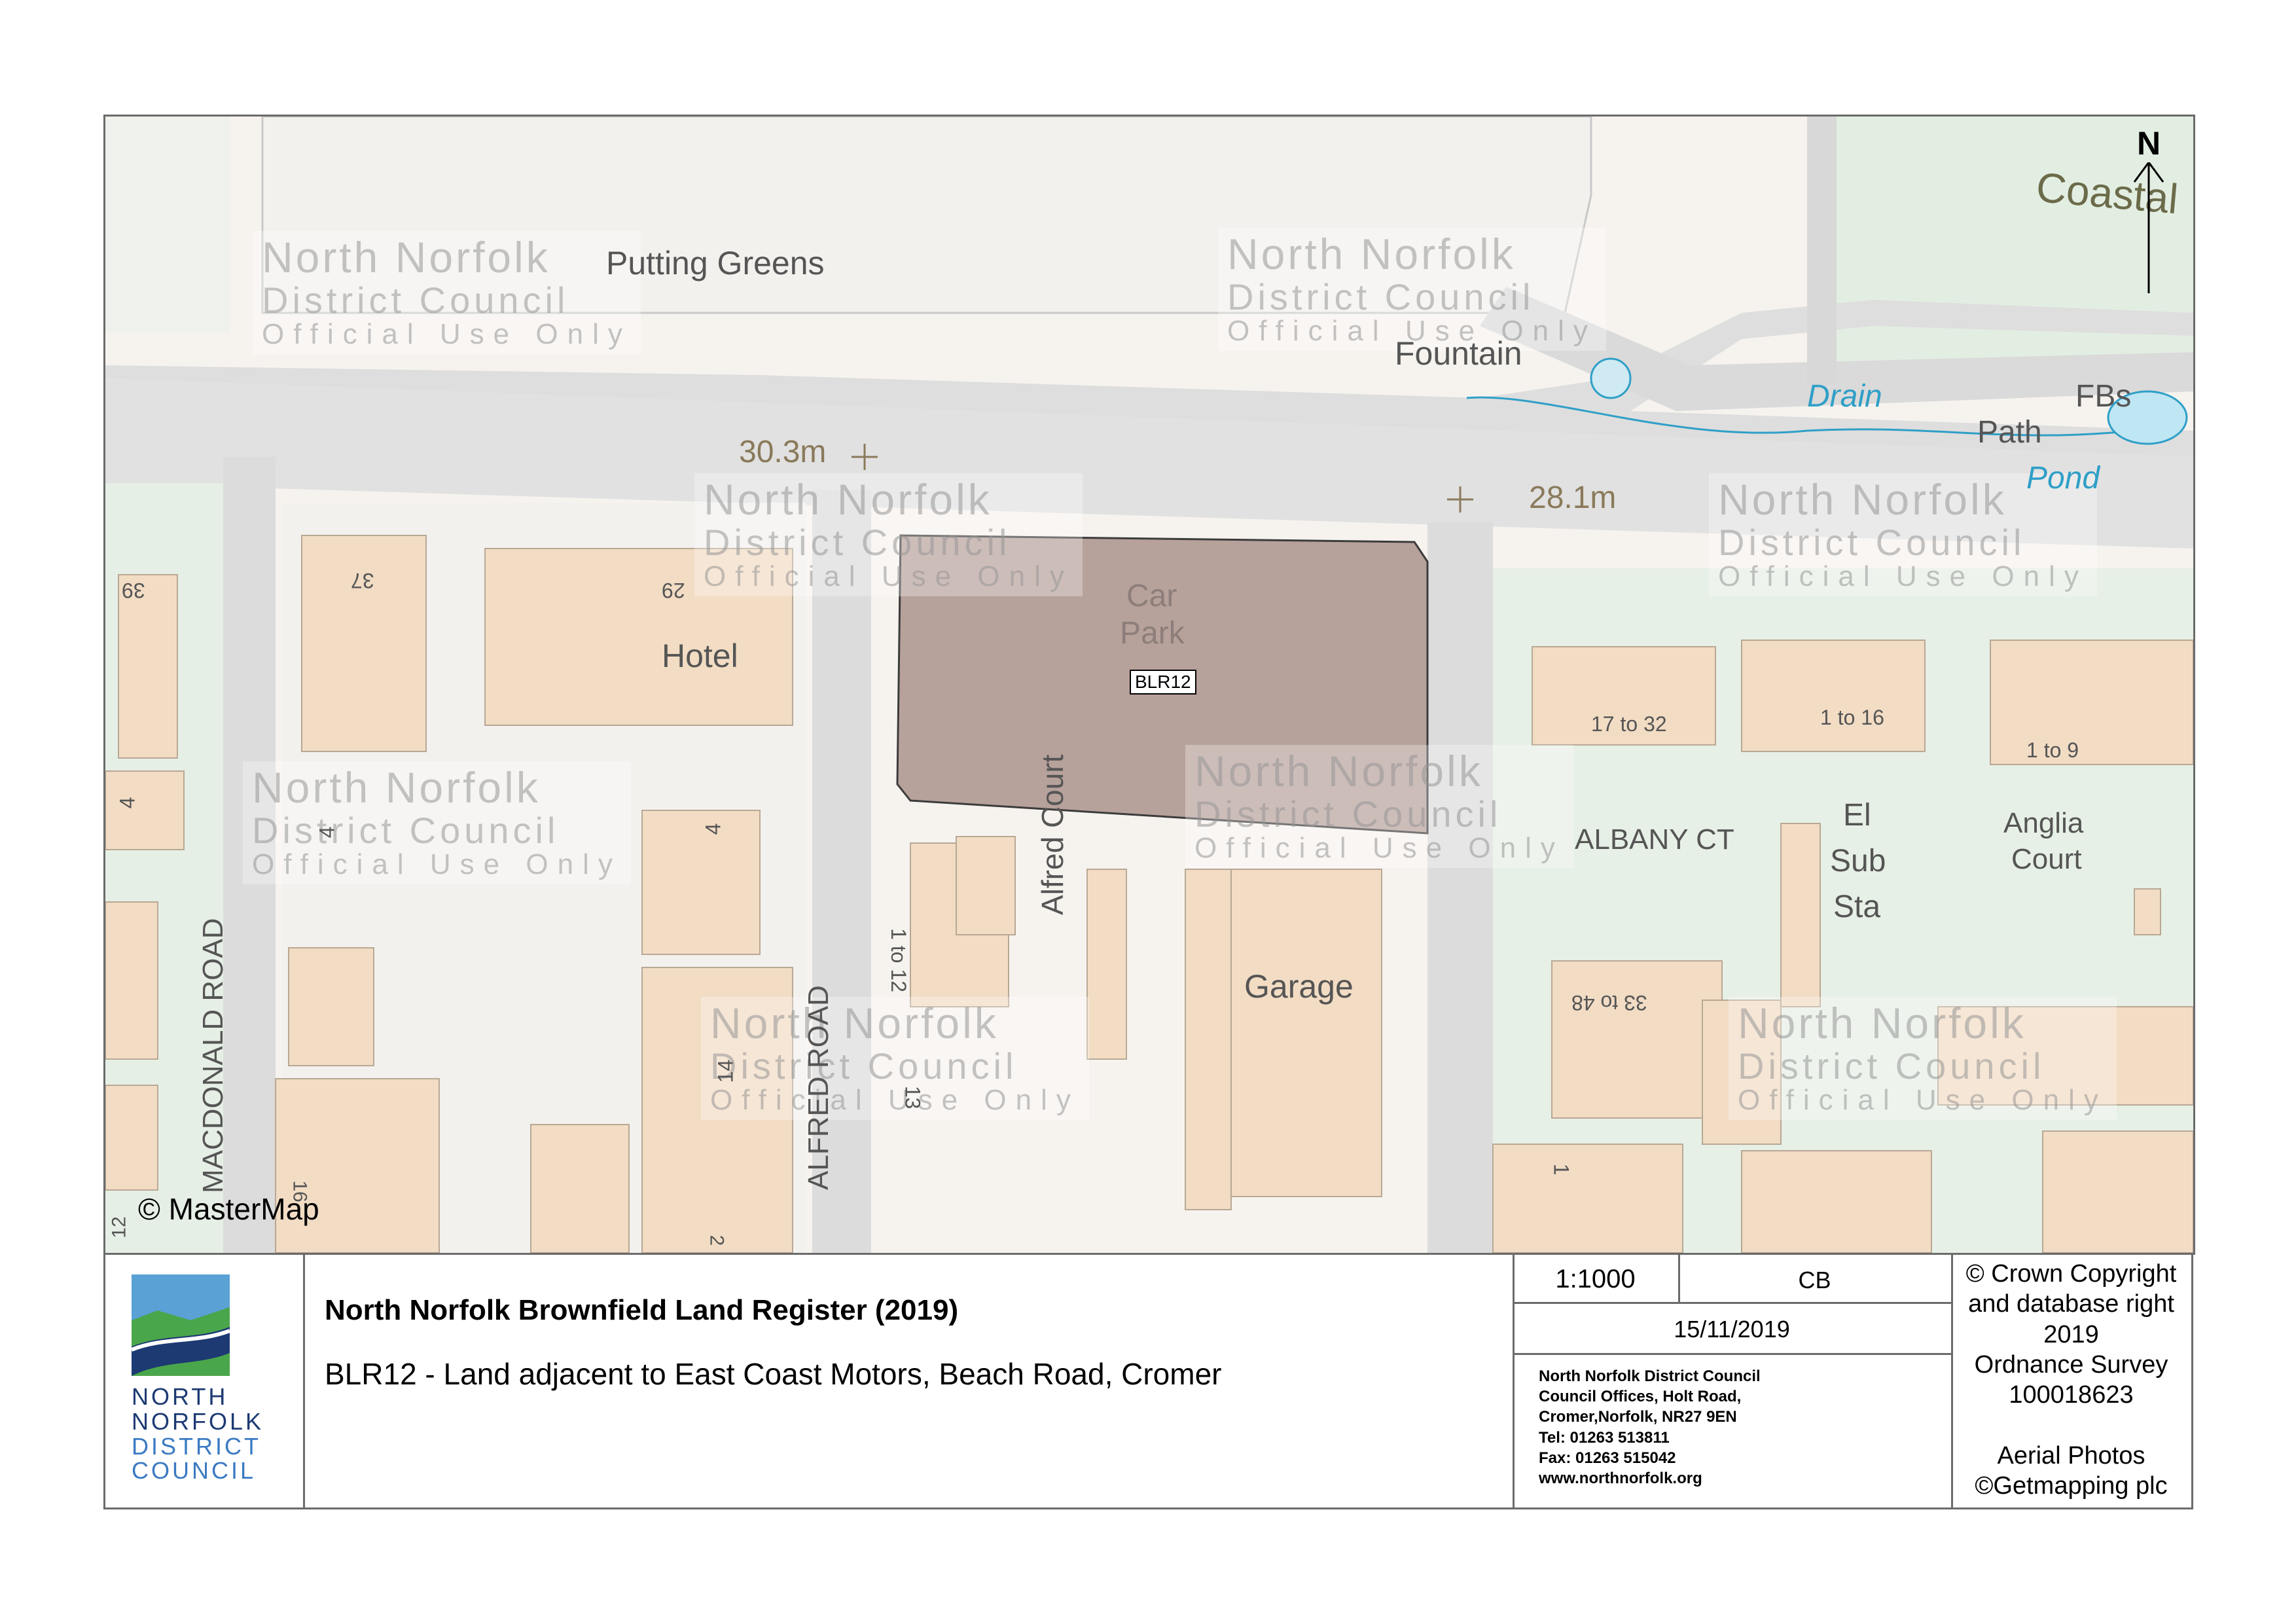 This screenshot has height=1624, width=2296. Describe the element at coordinates (119, 1227) in the screenshot. I see `house-number: 12` at that location.